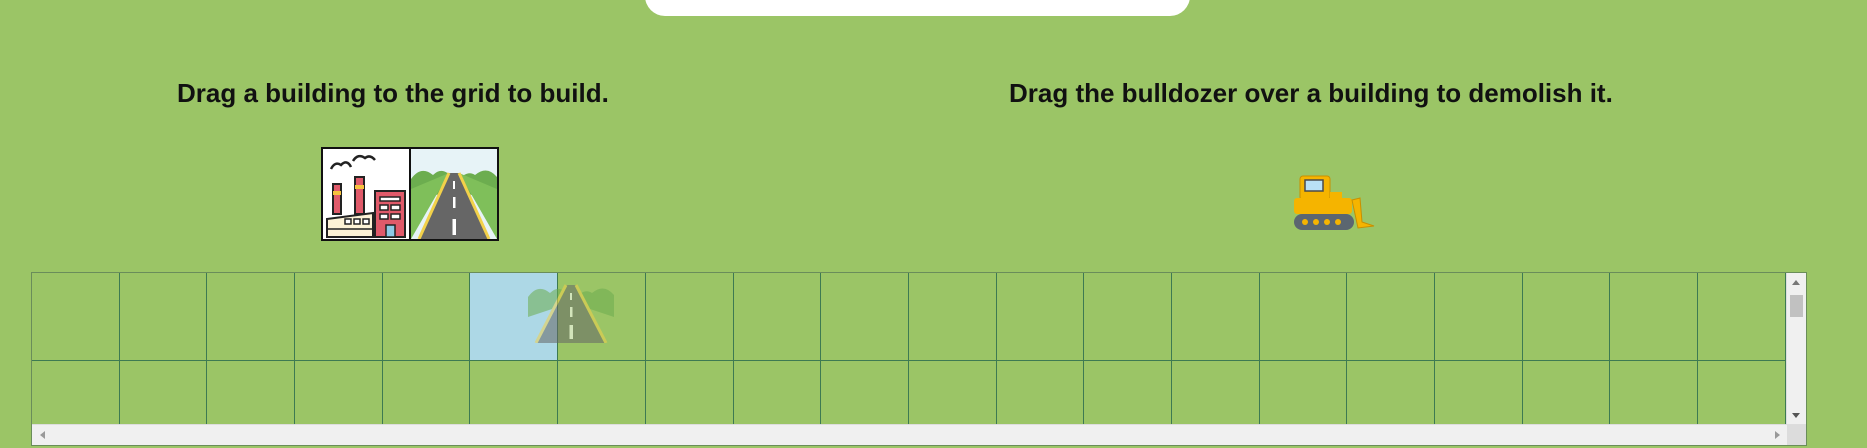 Image resolution: width=1867 pixels, height=448 pixels. Describe the element at coordinates (1796, 349) in the screenshot. I see `vertical-scrollbar` at that location.